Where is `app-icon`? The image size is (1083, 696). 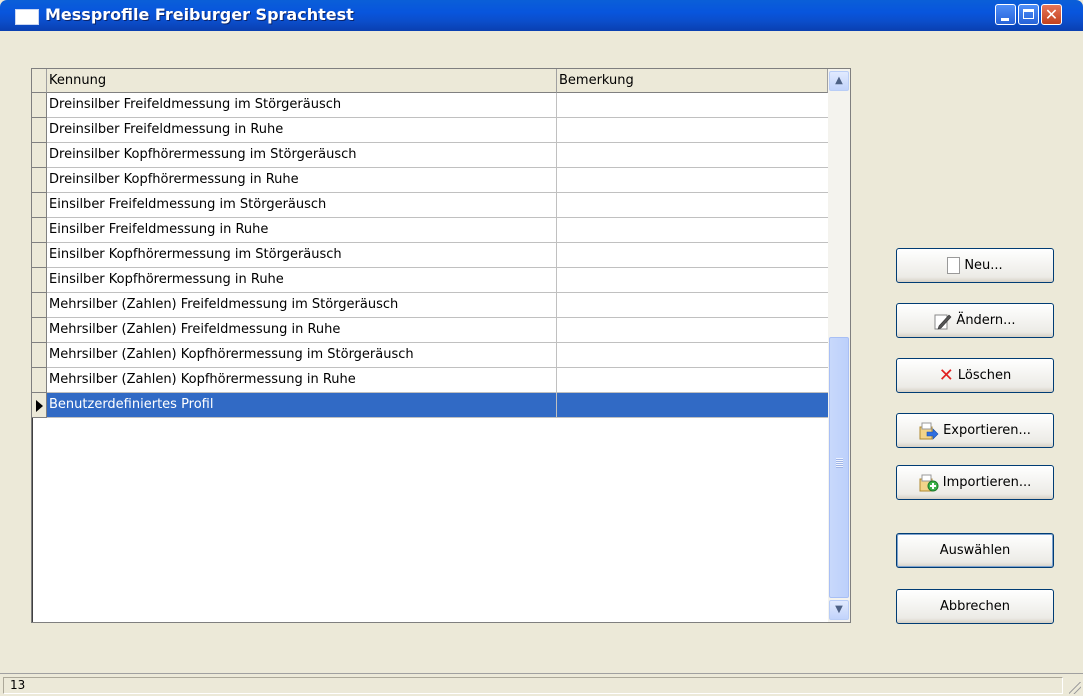
app-icon is located at coordinates (27, 17).